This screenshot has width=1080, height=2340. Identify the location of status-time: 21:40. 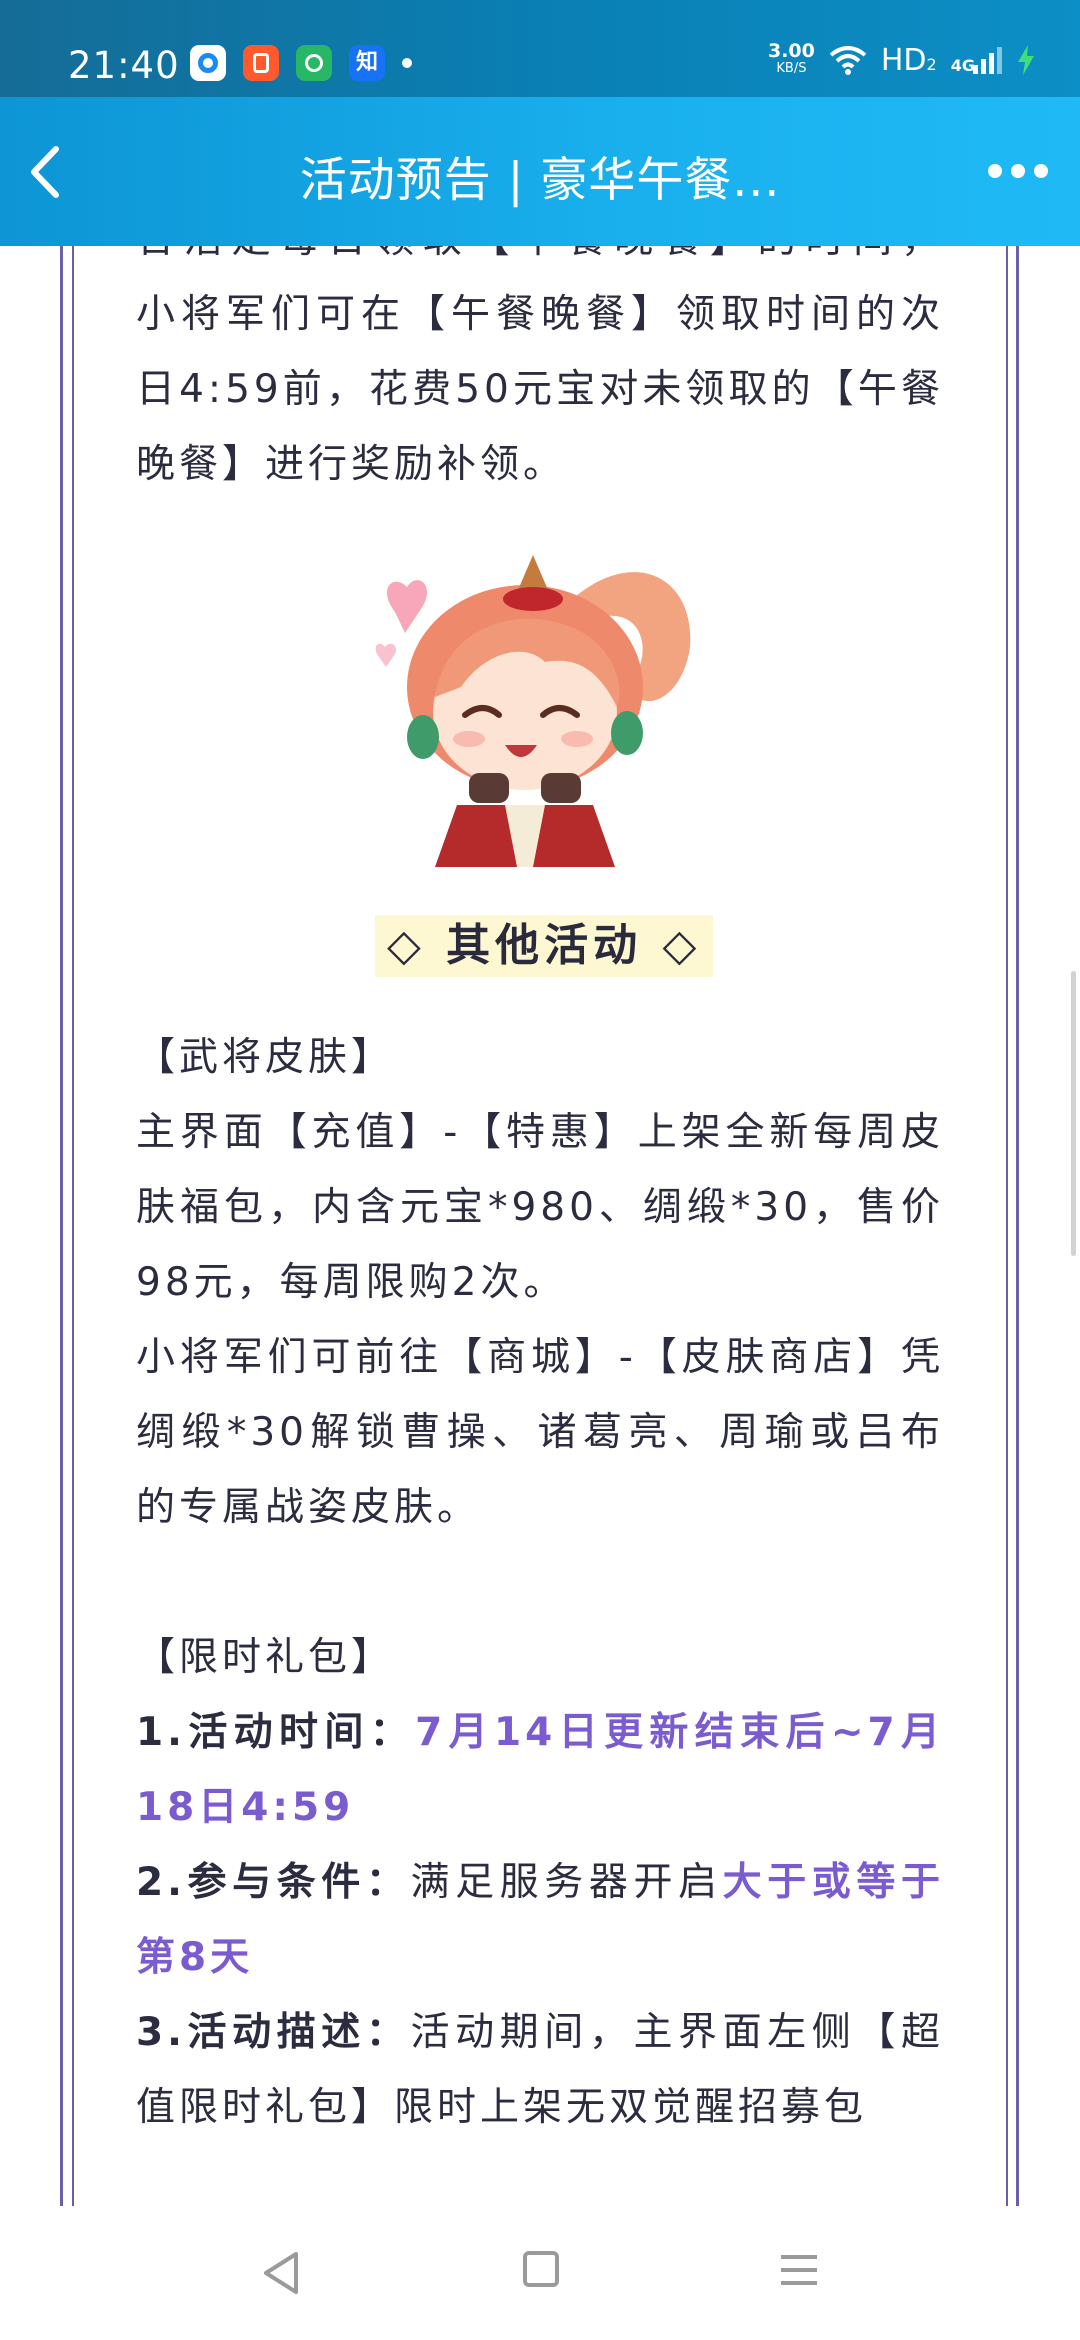
(124, 65).